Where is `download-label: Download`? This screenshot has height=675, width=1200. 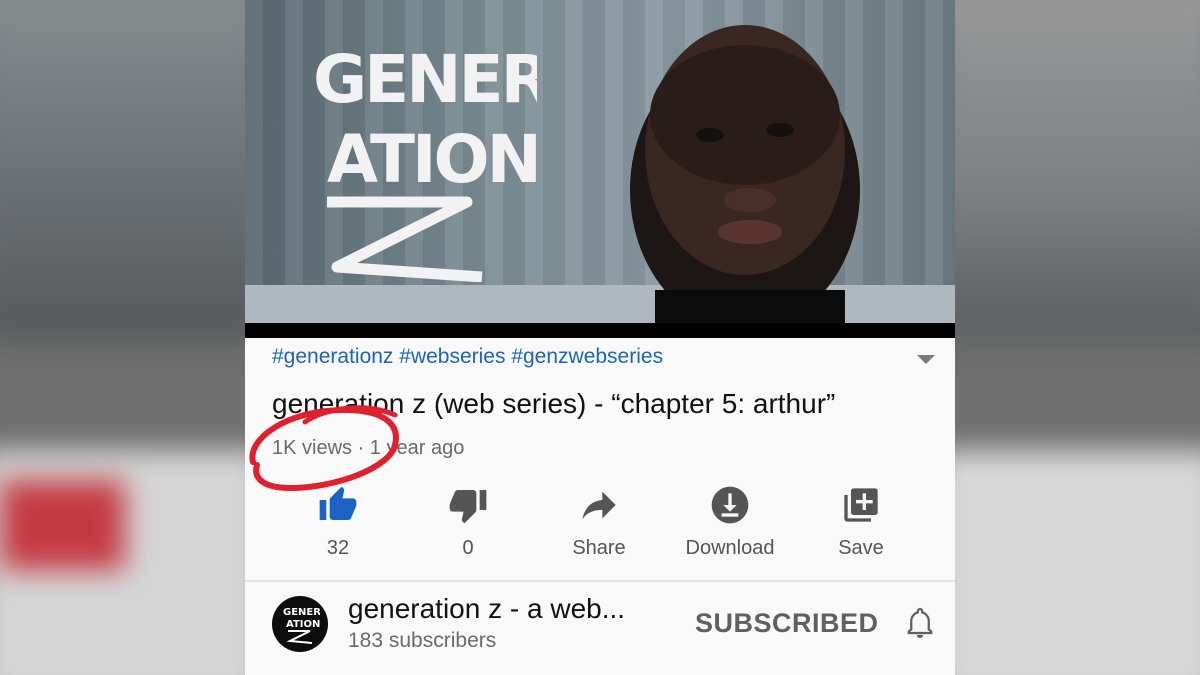 download-label: Download is located at coordinates (730, 548).